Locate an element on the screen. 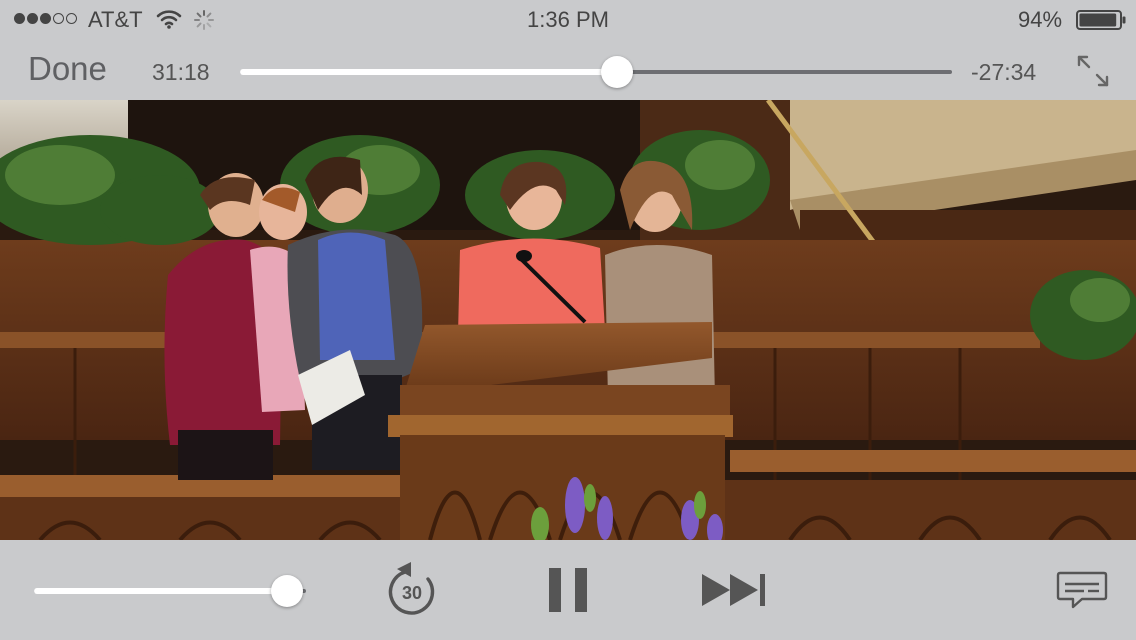 The height and width of the screenshot is (640, 1136). playback-scrubber is located at coordinates (596, 72).